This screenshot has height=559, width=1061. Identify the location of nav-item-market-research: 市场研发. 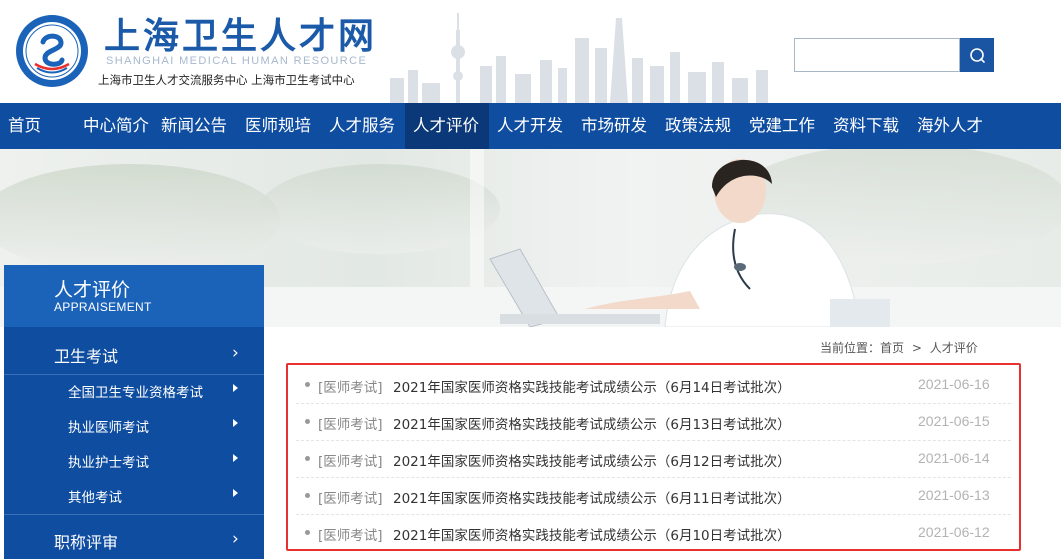
(615, 126).